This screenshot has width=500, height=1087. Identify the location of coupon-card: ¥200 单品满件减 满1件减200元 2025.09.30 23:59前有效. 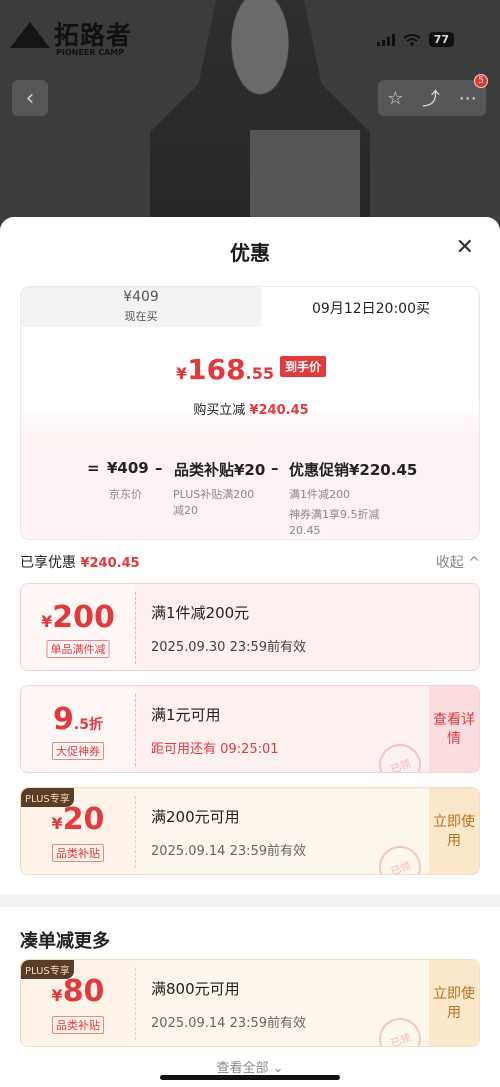
(250, 627).